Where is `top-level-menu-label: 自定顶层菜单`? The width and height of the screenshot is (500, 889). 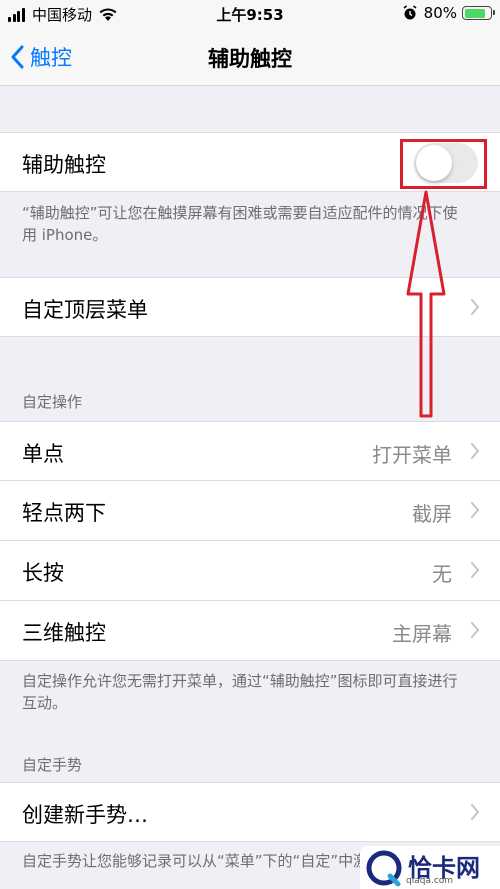
top-level-menu-label: 自定顶层菜单 is located at coordinates (85, 310).